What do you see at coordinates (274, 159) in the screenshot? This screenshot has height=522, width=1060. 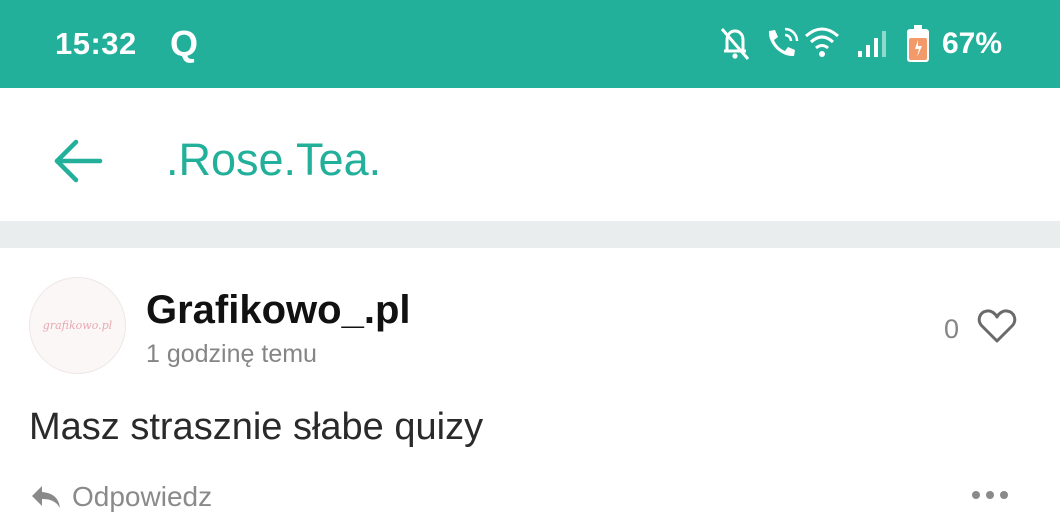 I see `page-title: .Rose.Tea.` at bounding box center [274, 159].